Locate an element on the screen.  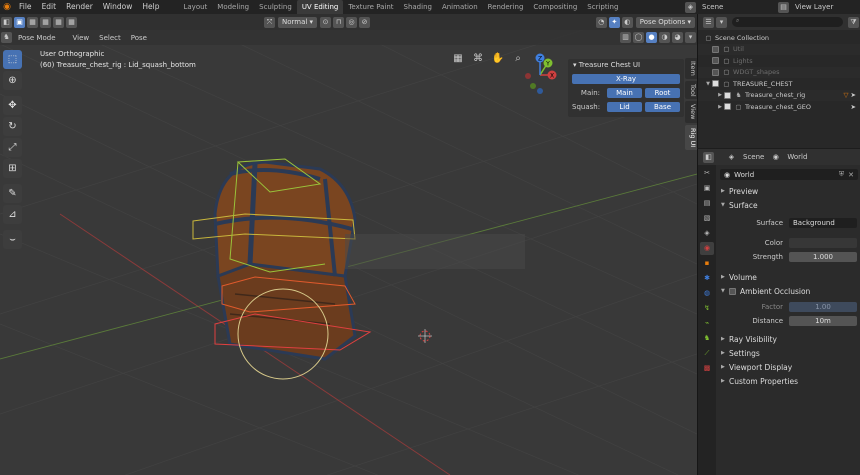
view-object-types-icon: ◔ is located at coordinates (601, 22).